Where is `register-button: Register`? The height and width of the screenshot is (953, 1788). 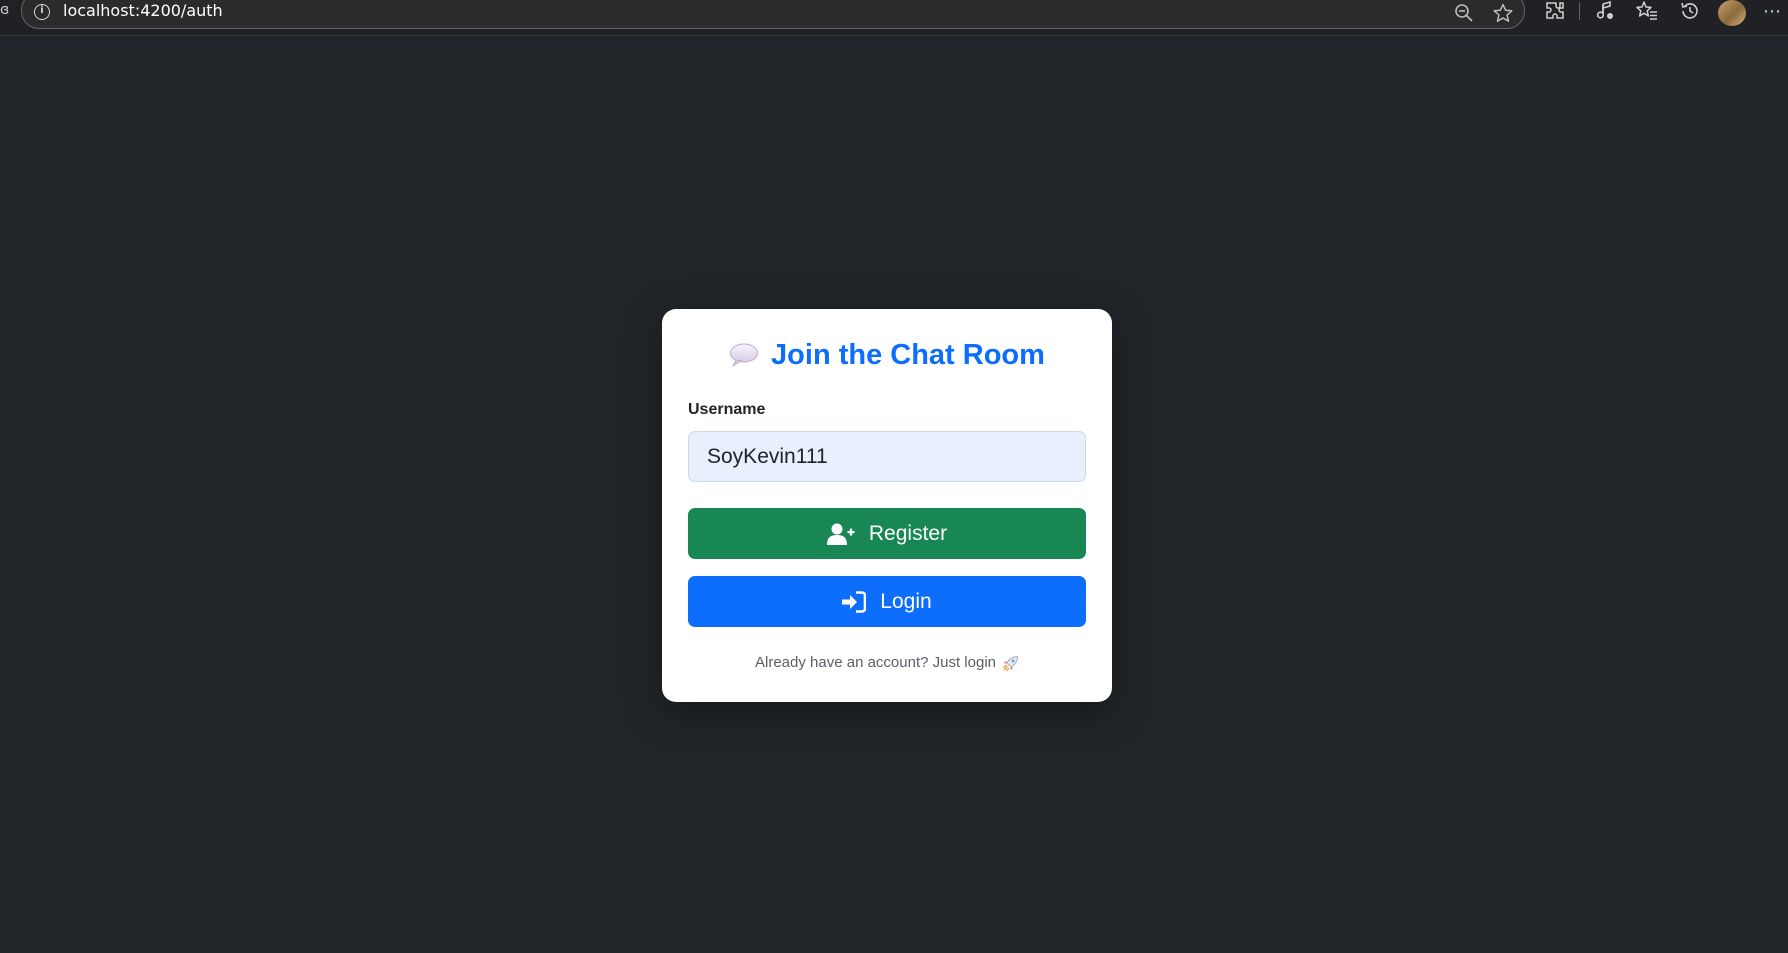 register-button: Register is located at coordinates (887, 533).